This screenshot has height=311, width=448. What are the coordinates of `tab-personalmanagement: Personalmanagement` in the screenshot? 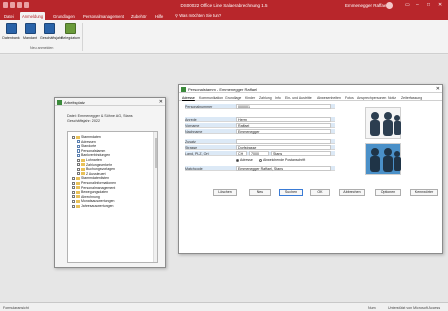 It's located at (103, 16).